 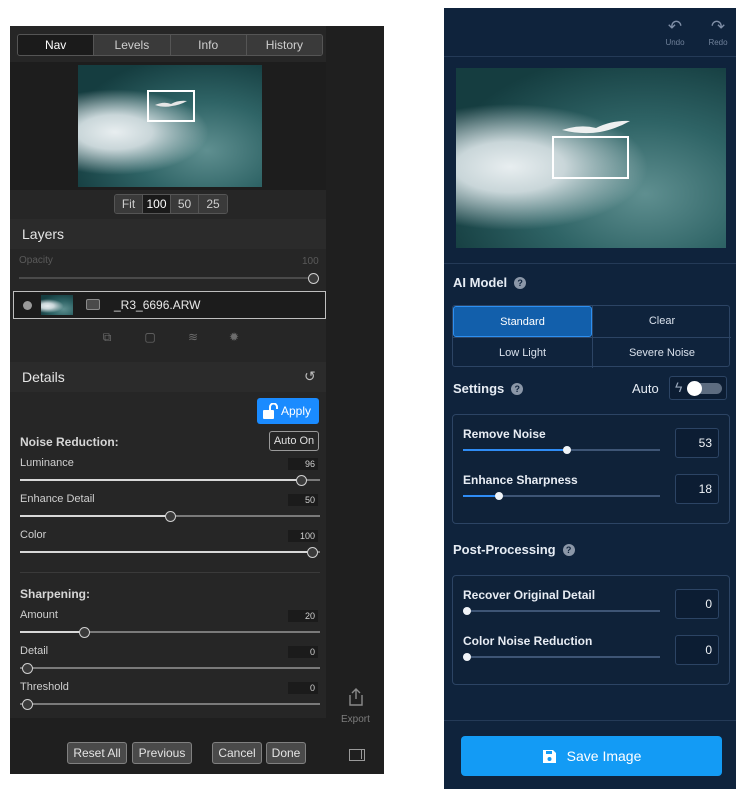 What do you see at coordinates (129, 204) in the screenshot?
I see `zoom-fit-button: Fit` at bounding box center [129, 204].